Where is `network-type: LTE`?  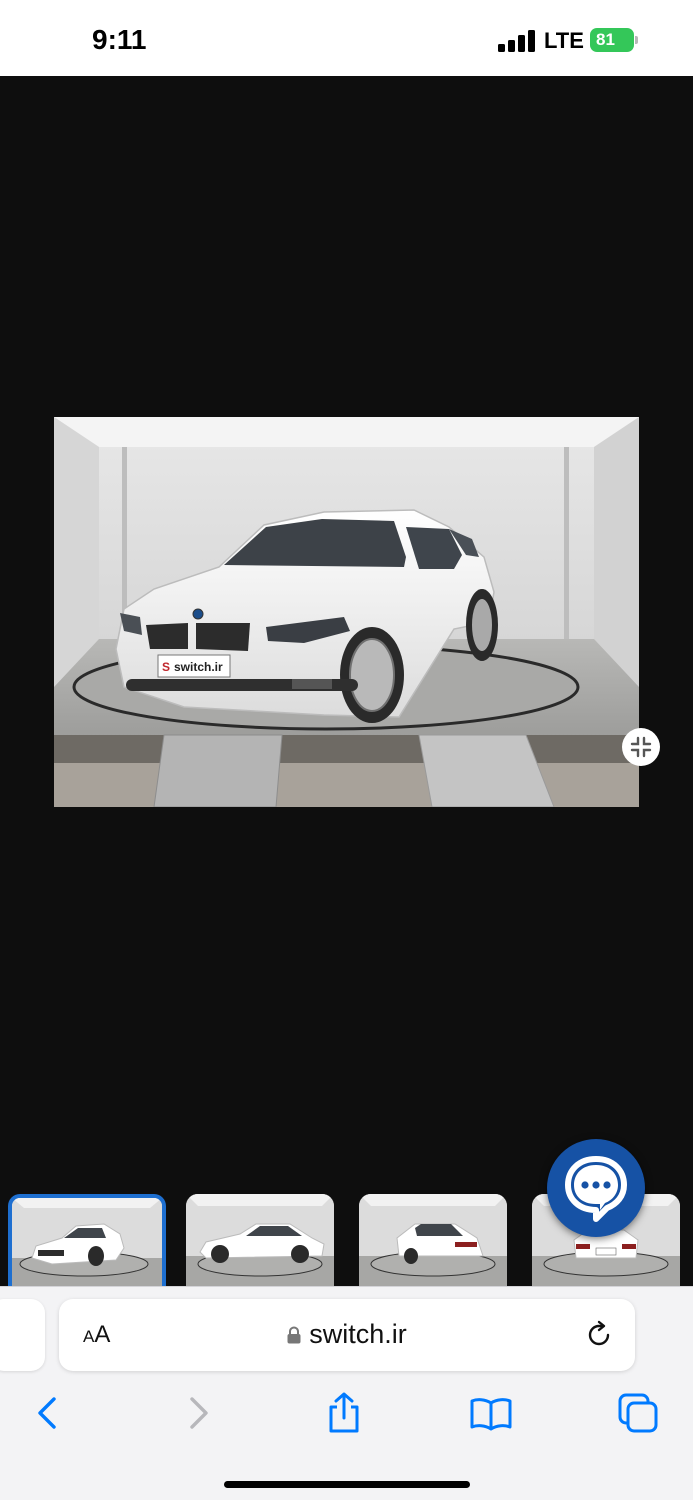
network-type: LTE is located at coordinates (564, 40).